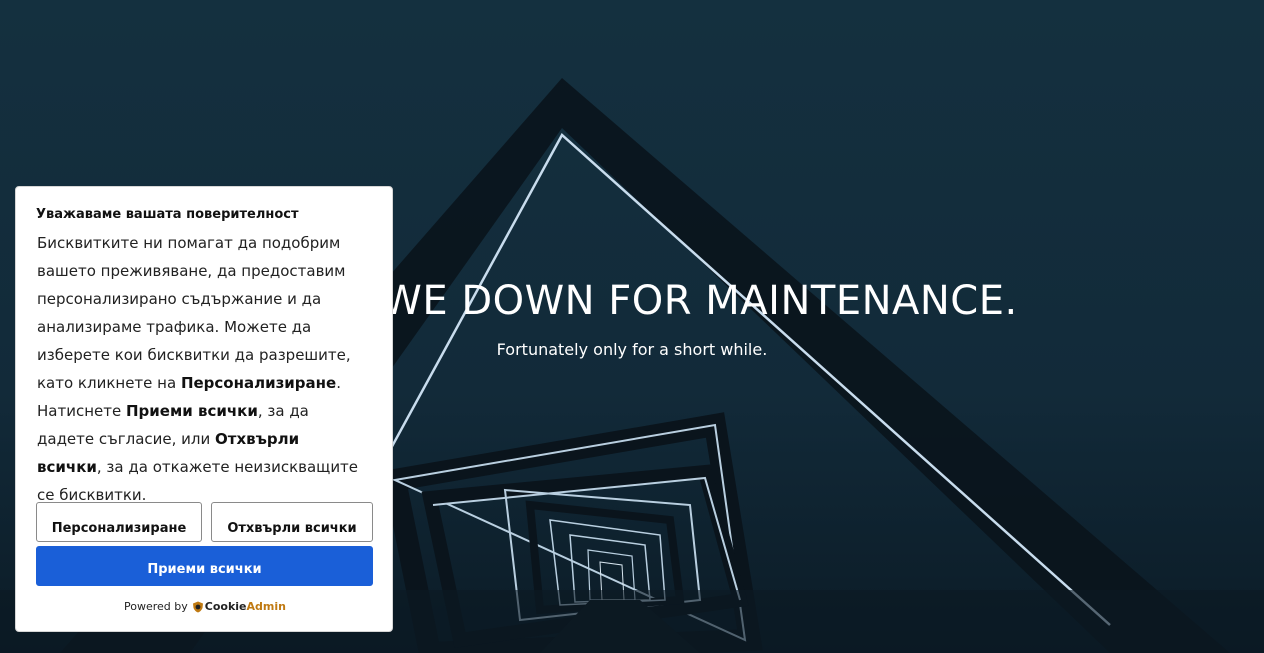 Image resolution: width=1264 pixels, height=653 pixels. Describe the element at coordinates (266, 606) in the screenshot. I see `brand-name-part2: Admin` at that location.